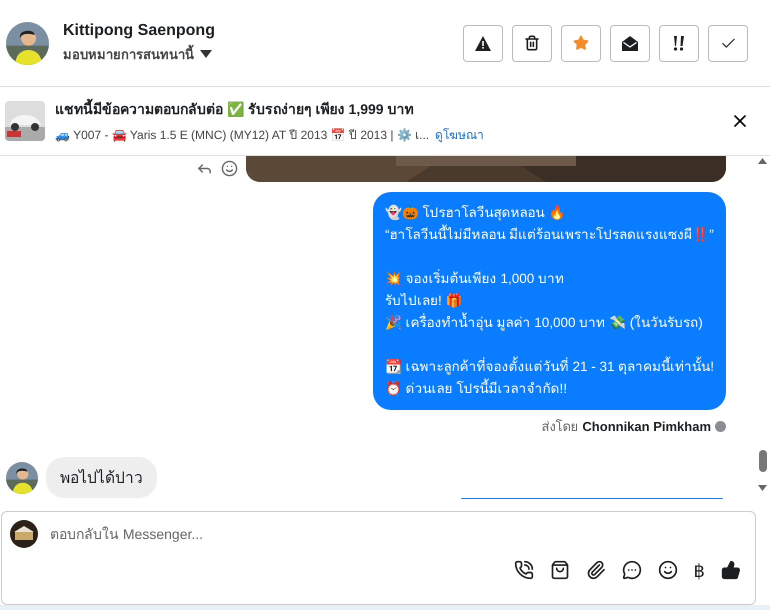 This screenshot has width=770, height=610. I want to click on exclamation-icon, so click(679, 43).